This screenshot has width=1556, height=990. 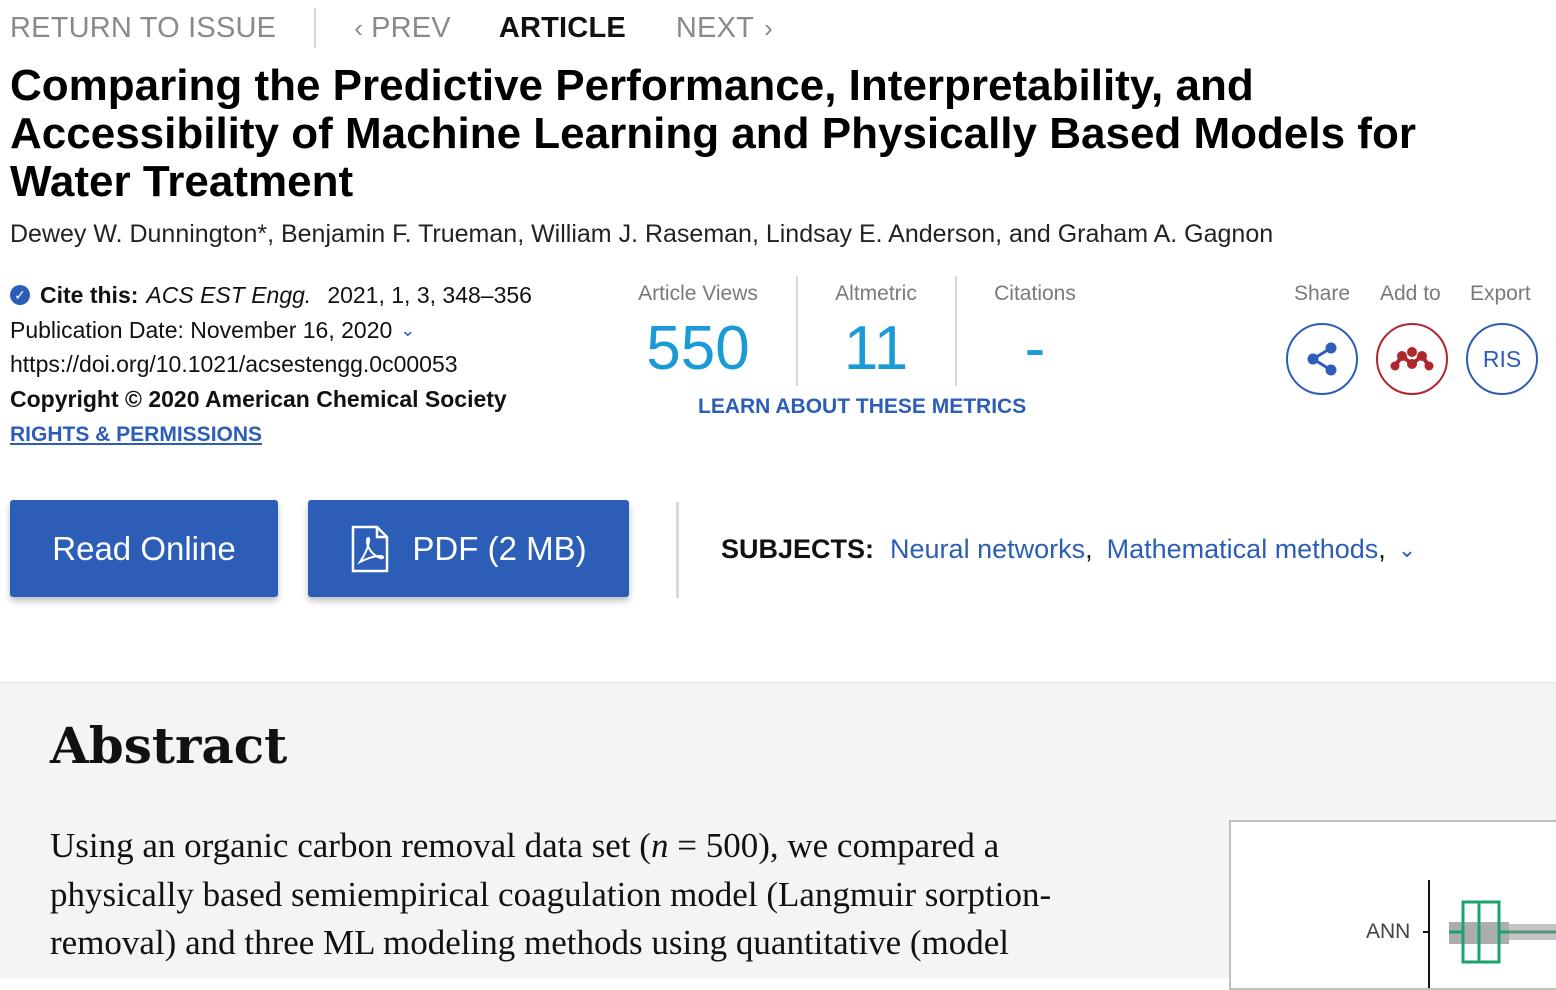 What do you see at coordinates (862, 407) in the screenshot?
I see `learn-metrics-link: LEARN ABOUT THESE METRICS` at bounding box center [862, 407].